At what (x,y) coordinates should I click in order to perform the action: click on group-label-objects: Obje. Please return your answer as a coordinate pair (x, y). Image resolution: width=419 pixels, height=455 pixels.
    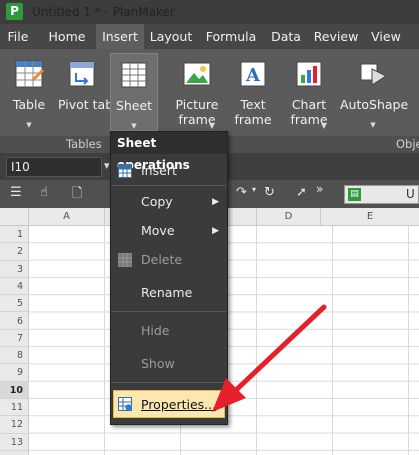
    Looking at the image, I should click on (407, 144).